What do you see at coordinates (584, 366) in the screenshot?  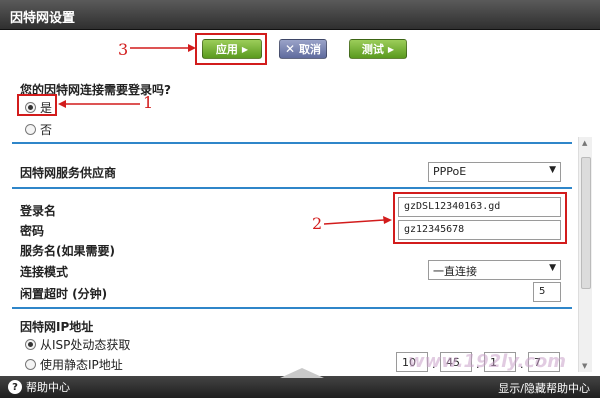 I see `scroll-down-icon: ▼` at bounding box center [584, 366].